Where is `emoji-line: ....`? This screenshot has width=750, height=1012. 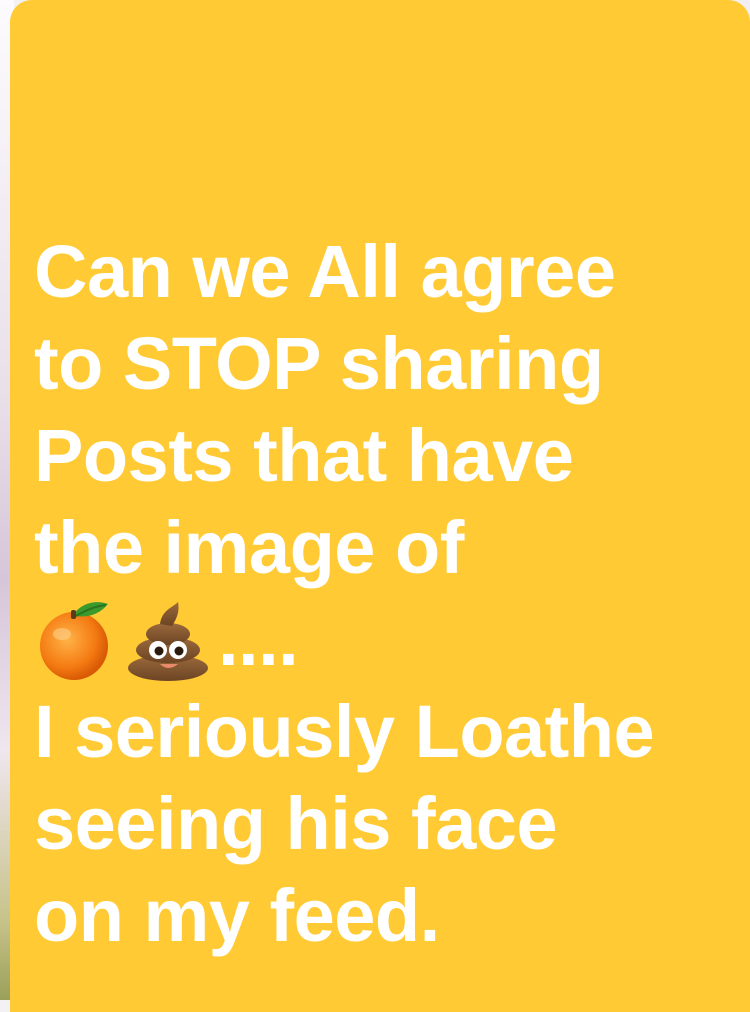
emoji-line: .... is located at coordinates (384, 640).